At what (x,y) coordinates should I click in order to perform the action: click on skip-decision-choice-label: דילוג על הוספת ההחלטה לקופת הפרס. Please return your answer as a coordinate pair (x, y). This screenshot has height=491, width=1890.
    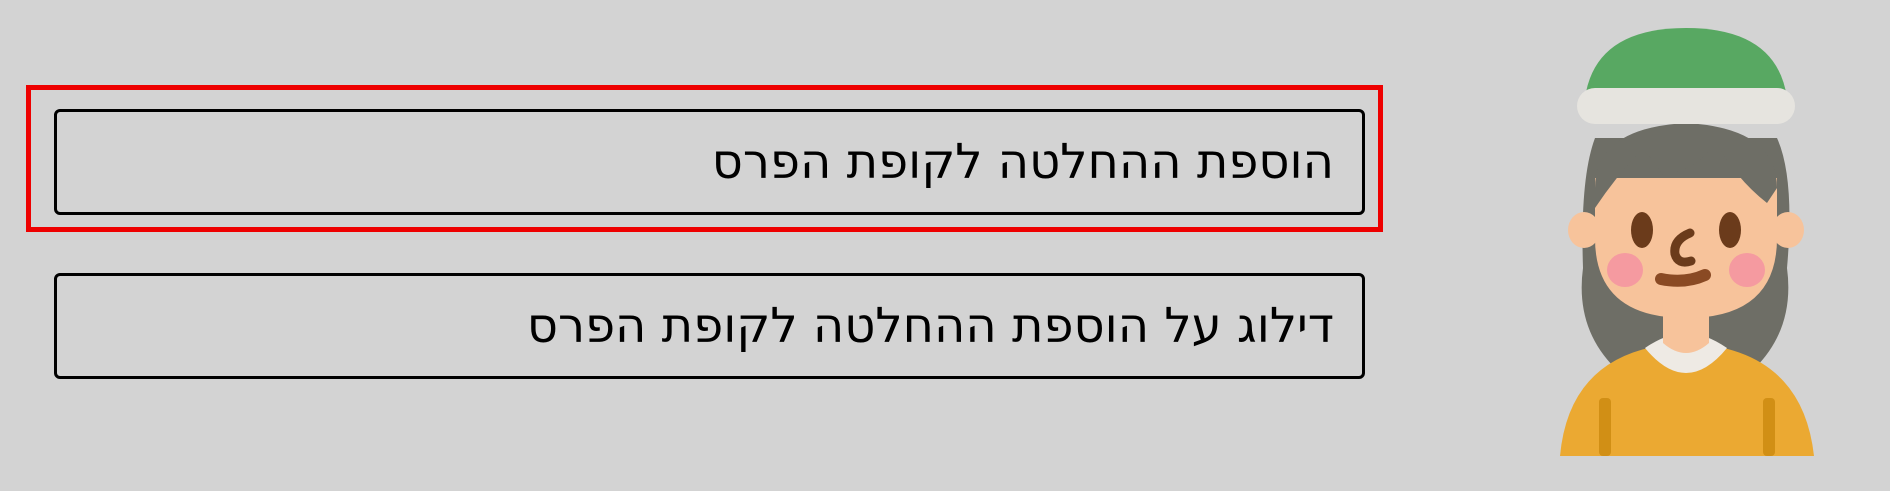
    Looking at the image, I should click on (930, 326).